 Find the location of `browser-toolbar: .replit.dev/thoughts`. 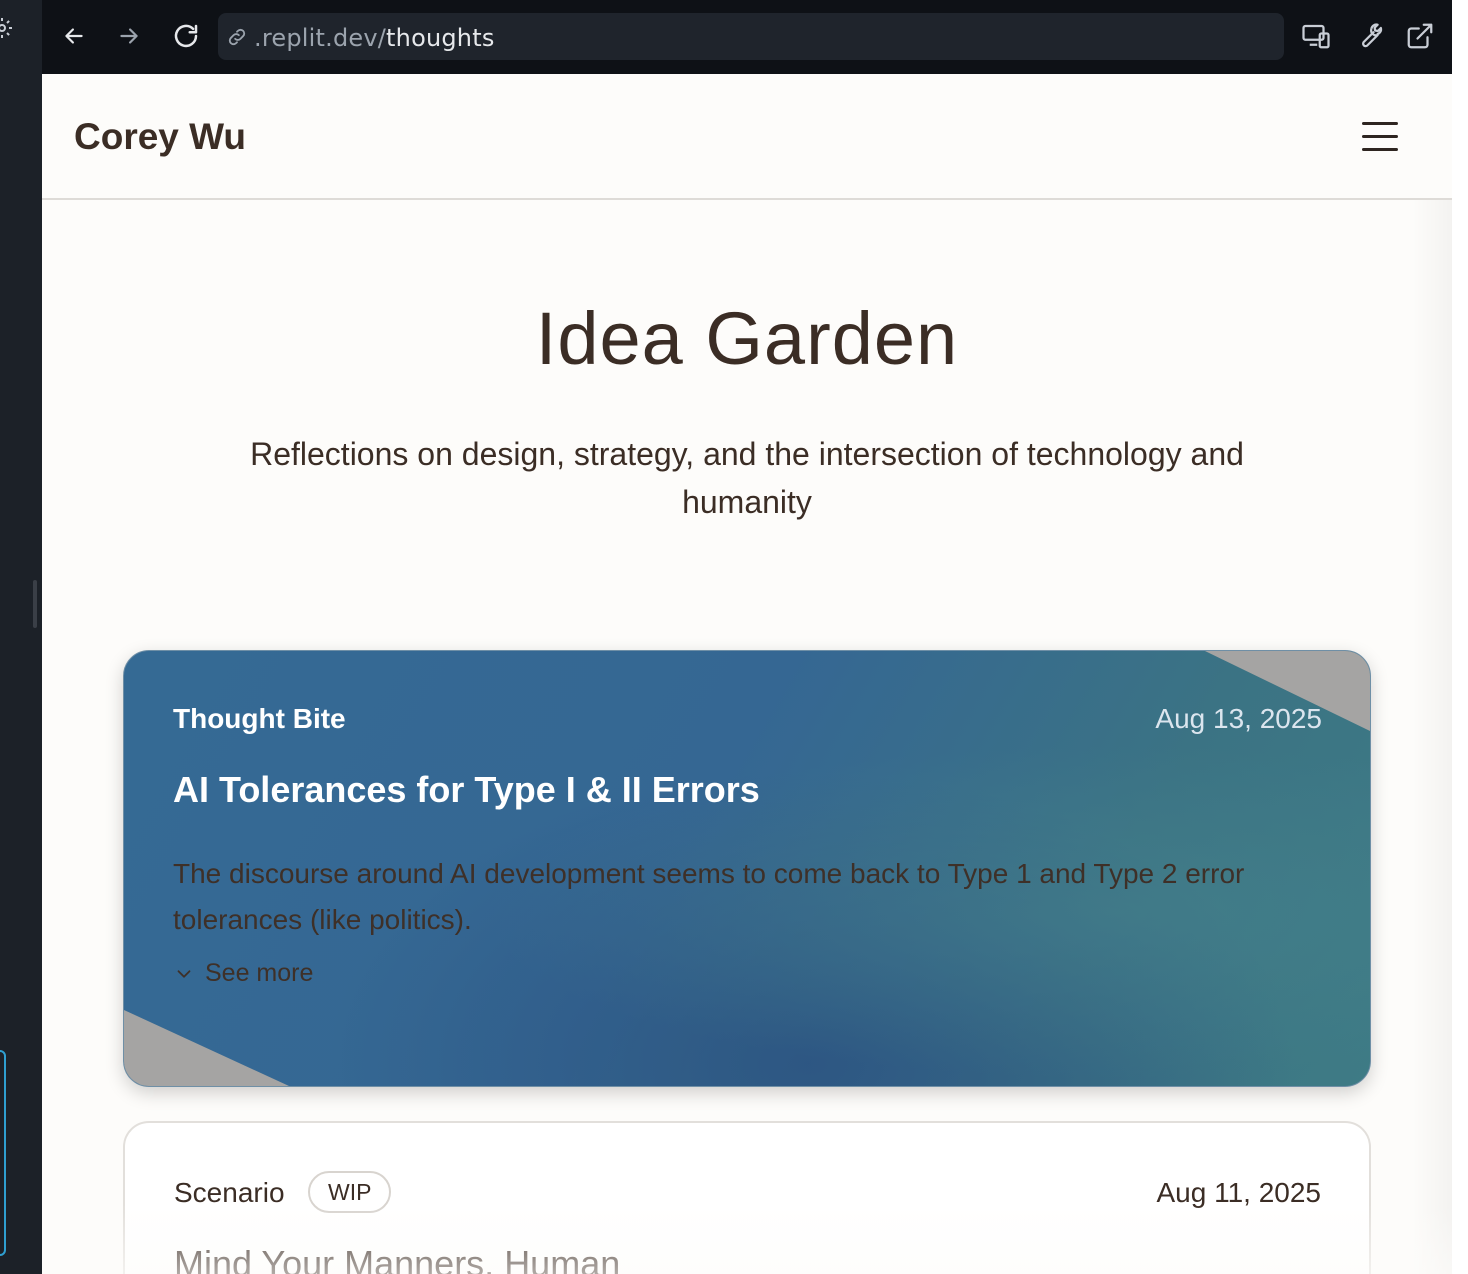

browser-toolbar: .replit.dev/thoughts is located at coordinates (747, 37).